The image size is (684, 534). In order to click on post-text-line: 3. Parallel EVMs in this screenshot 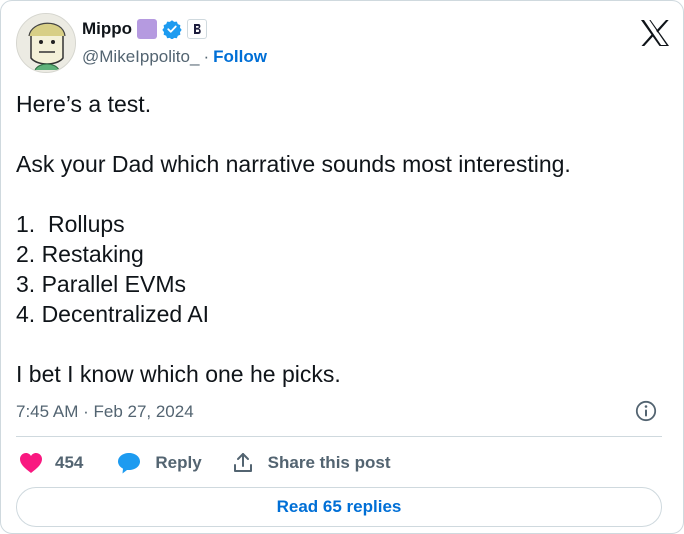, I will do `click(101, 284)`.